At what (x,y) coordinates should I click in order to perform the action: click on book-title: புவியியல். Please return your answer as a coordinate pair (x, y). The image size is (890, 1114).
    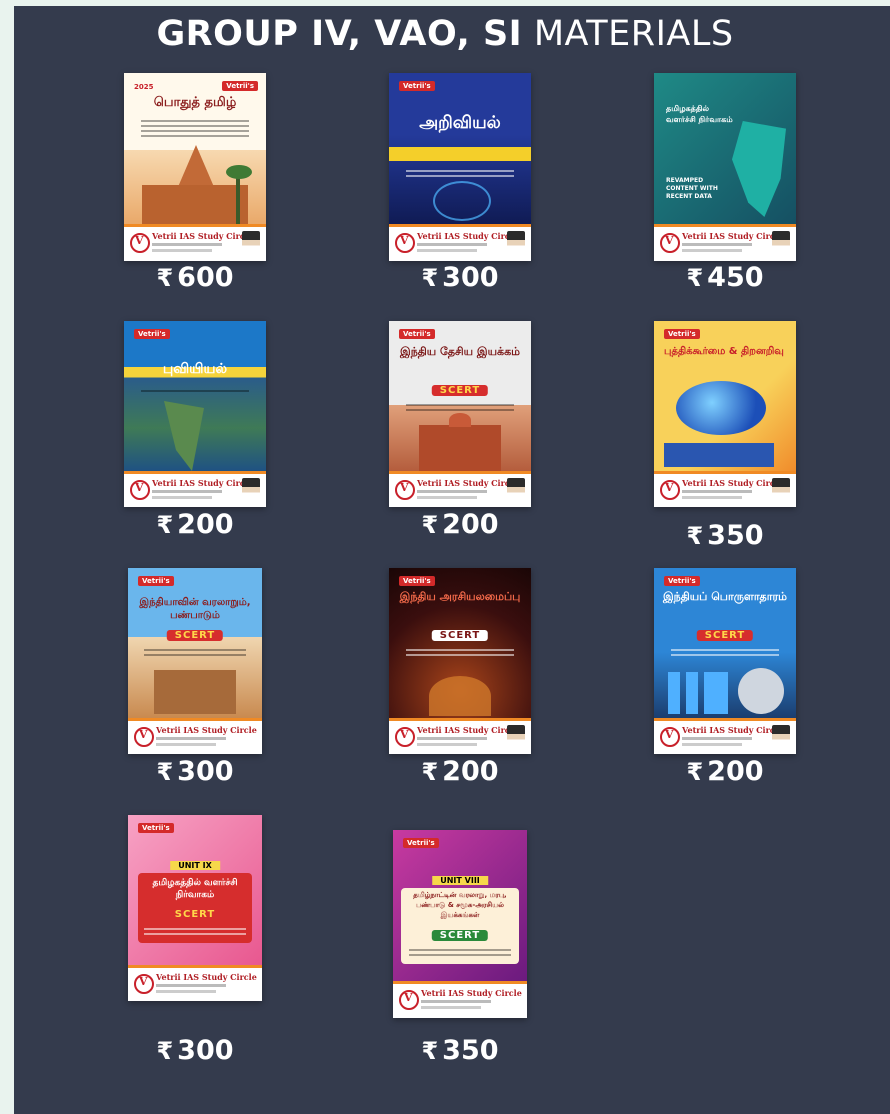
    Looking at the image, I should click on (195, 369).